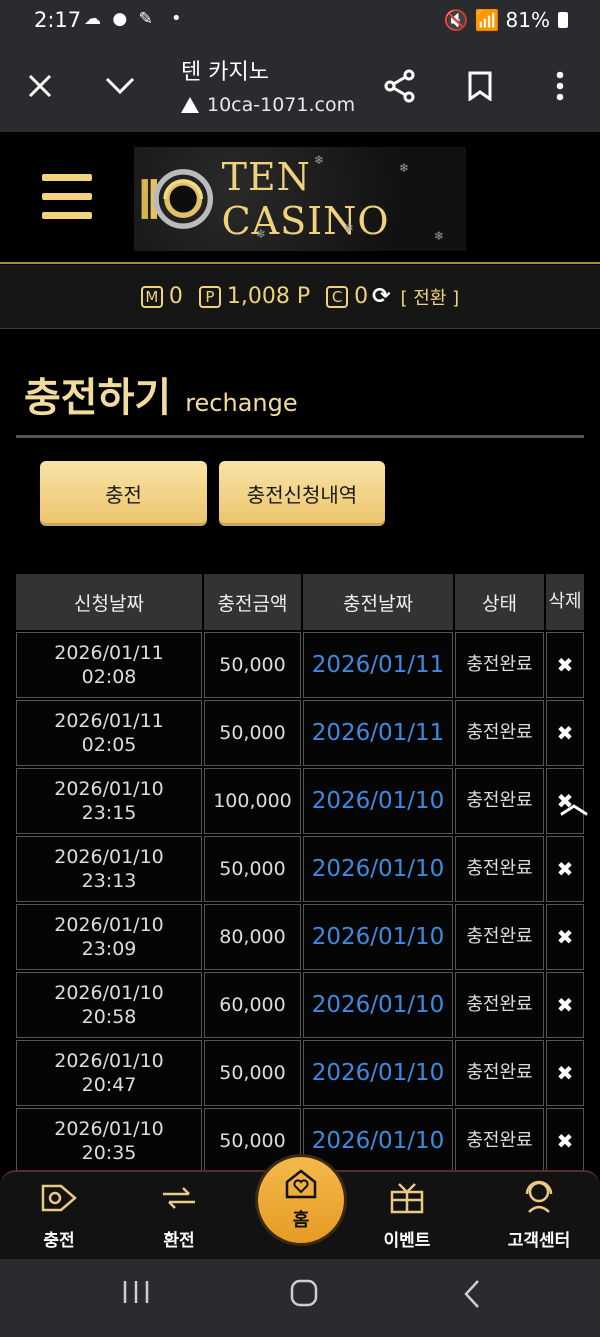 The image size is (600, 1337). I want to click on warning-icon, so click(190, 105).